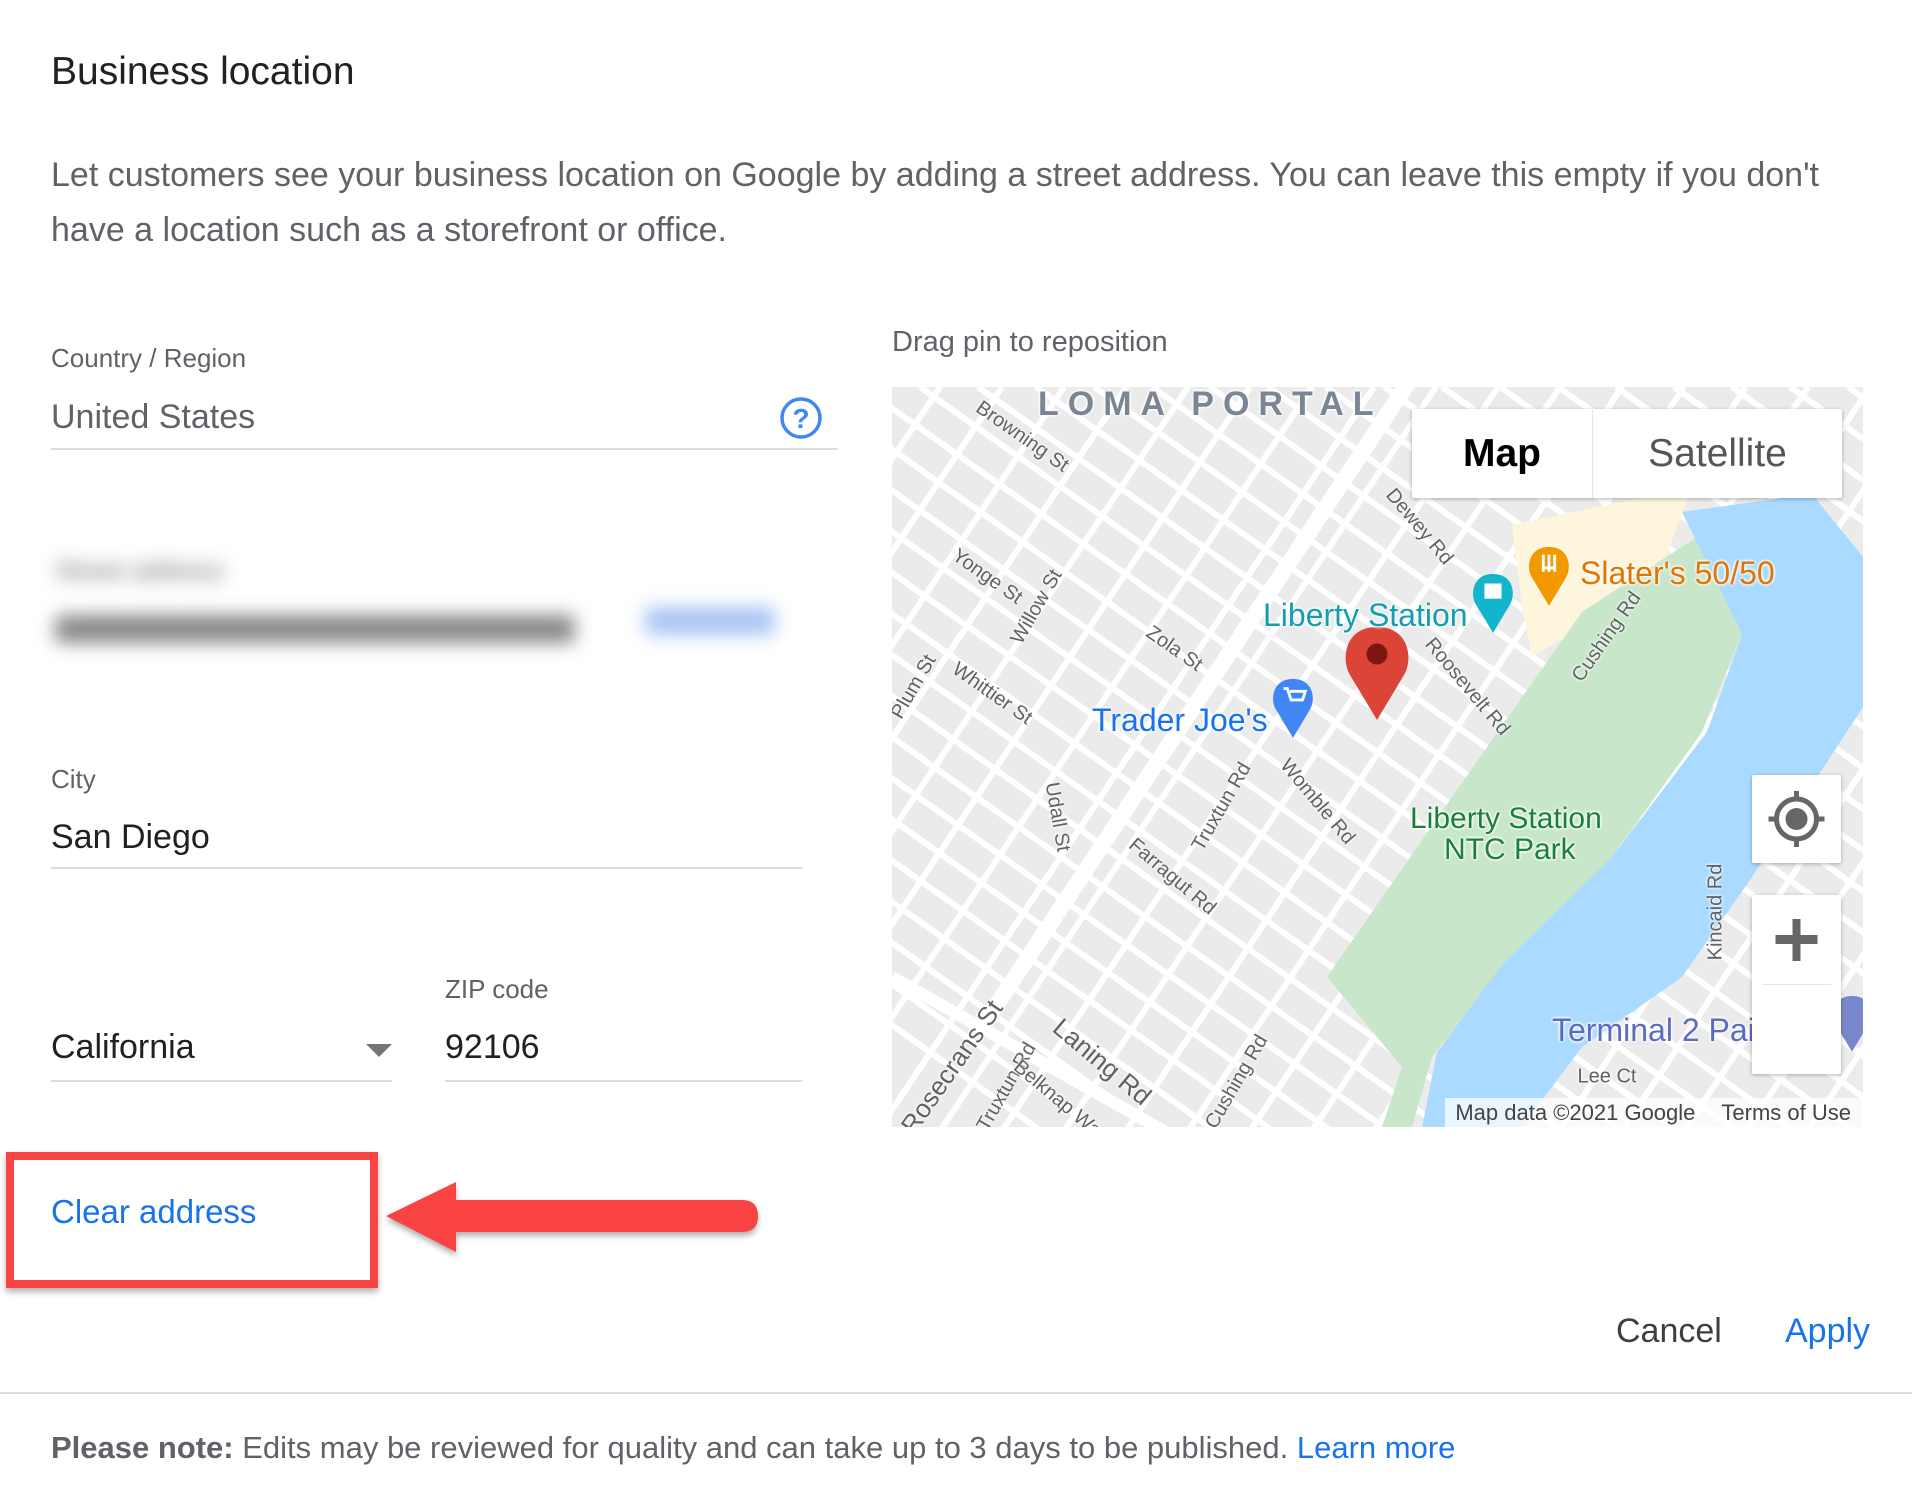  What do you see at coordinates (444, 449) in the screenshot?
I see `country-underline` at bounding box center [444, 449].